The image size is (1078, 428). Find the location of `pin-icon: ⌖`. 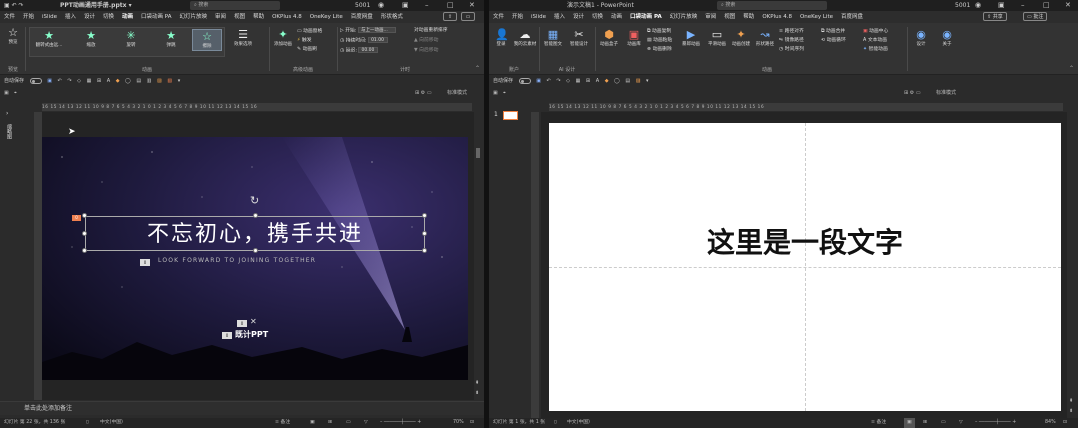

pin-icon: ⌖ is located at coordinates (504, 93).